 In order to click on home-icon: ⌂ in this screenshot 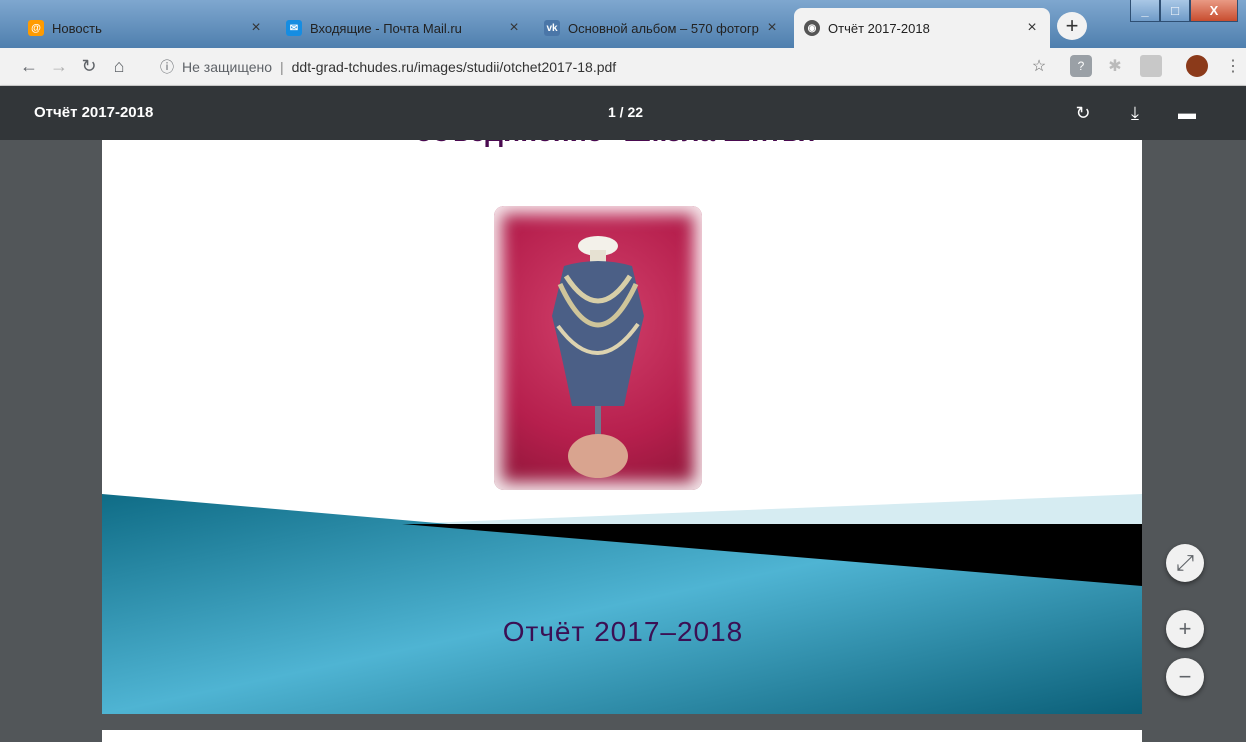, I will do `click(119, 67)`.